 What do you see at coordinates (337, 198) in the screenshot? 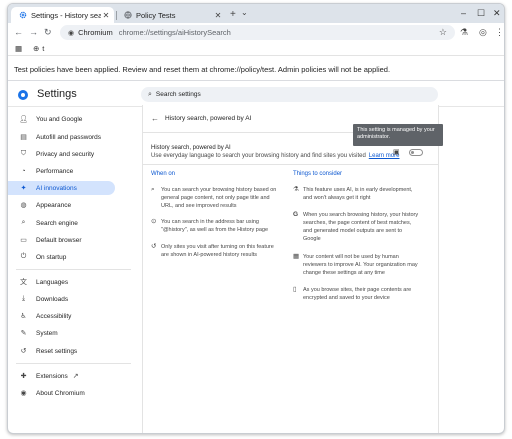
I see `item-text: and won't always get it right` at bounding box center [337, 198].